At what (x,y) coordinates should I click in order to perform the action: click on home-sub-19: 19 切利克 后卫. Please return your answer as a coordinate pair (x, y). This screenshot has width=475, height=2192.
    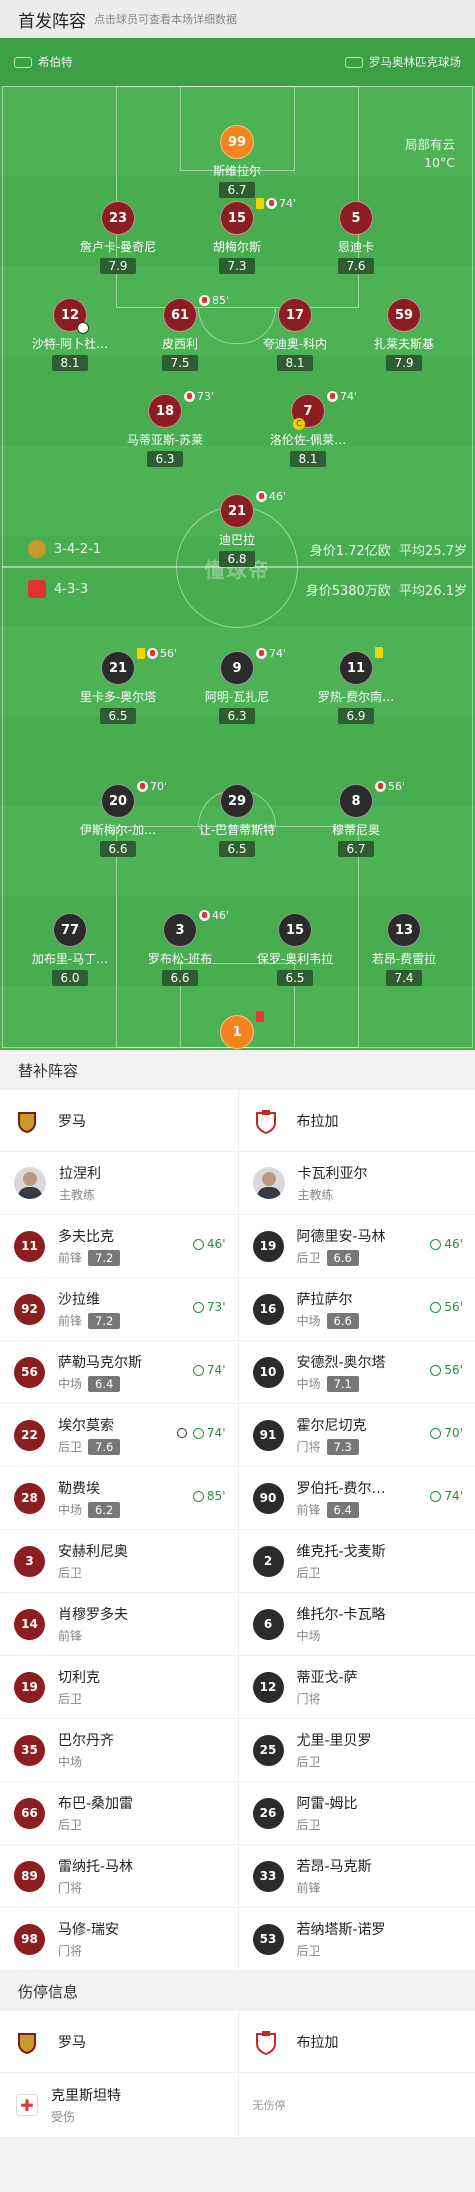
    Looking at the image, I should click on (119, 1687).